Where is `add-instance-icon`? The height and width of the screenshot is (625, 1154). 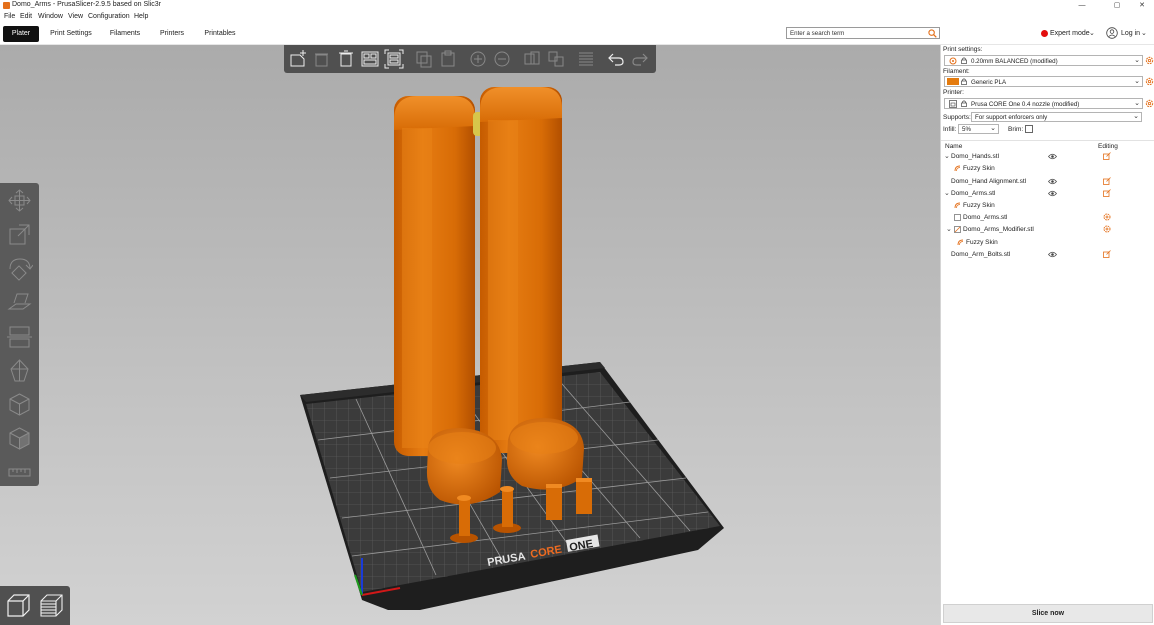 add-instance-icon is located at coordinates (478, 59).